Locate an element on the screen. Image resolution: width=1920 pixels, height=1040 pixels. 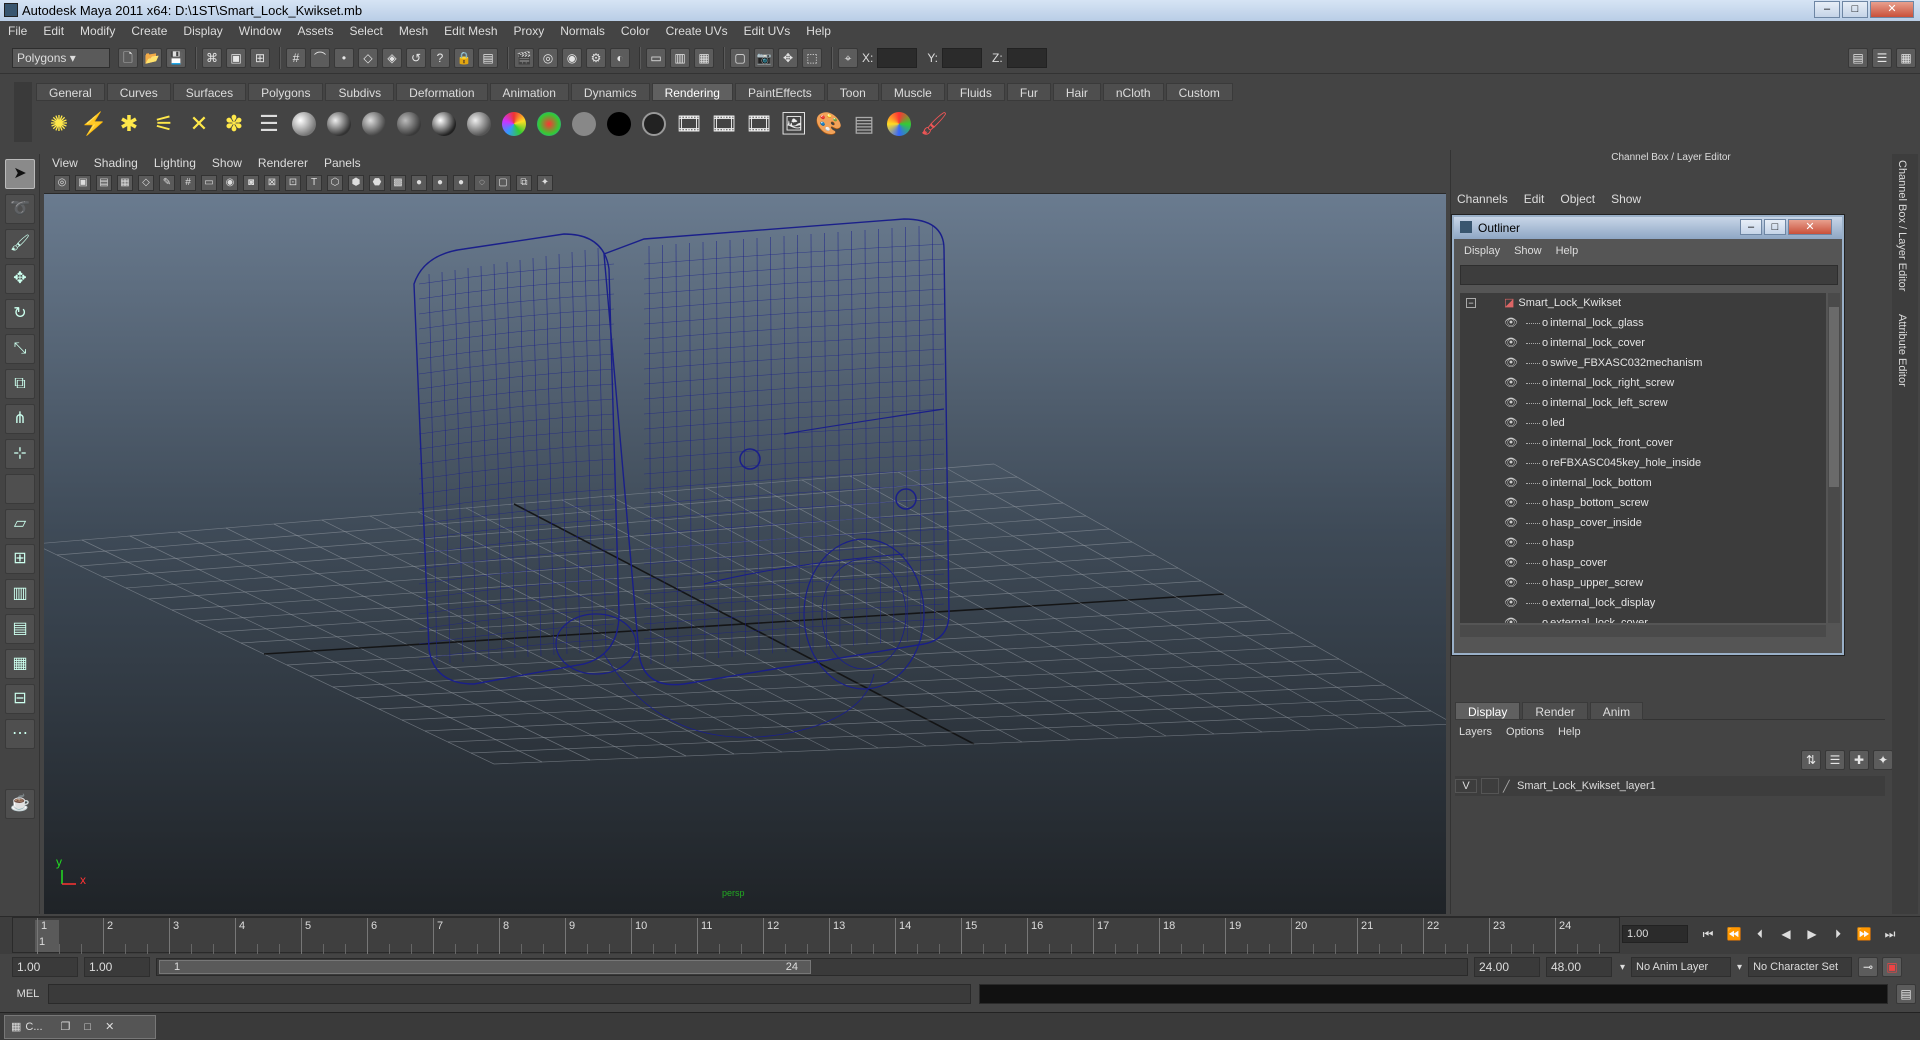
go-to-start-icon: ⏮ is located at coordinates (1708, 934).